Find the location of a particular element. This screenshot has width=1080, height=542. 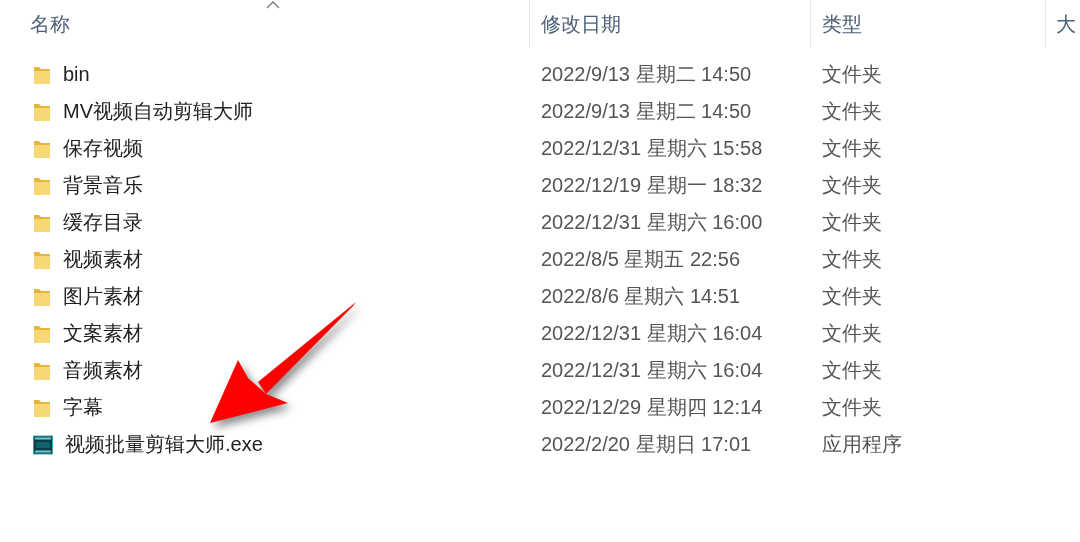

column-header: 大 is located at coordinates (1066, 24).